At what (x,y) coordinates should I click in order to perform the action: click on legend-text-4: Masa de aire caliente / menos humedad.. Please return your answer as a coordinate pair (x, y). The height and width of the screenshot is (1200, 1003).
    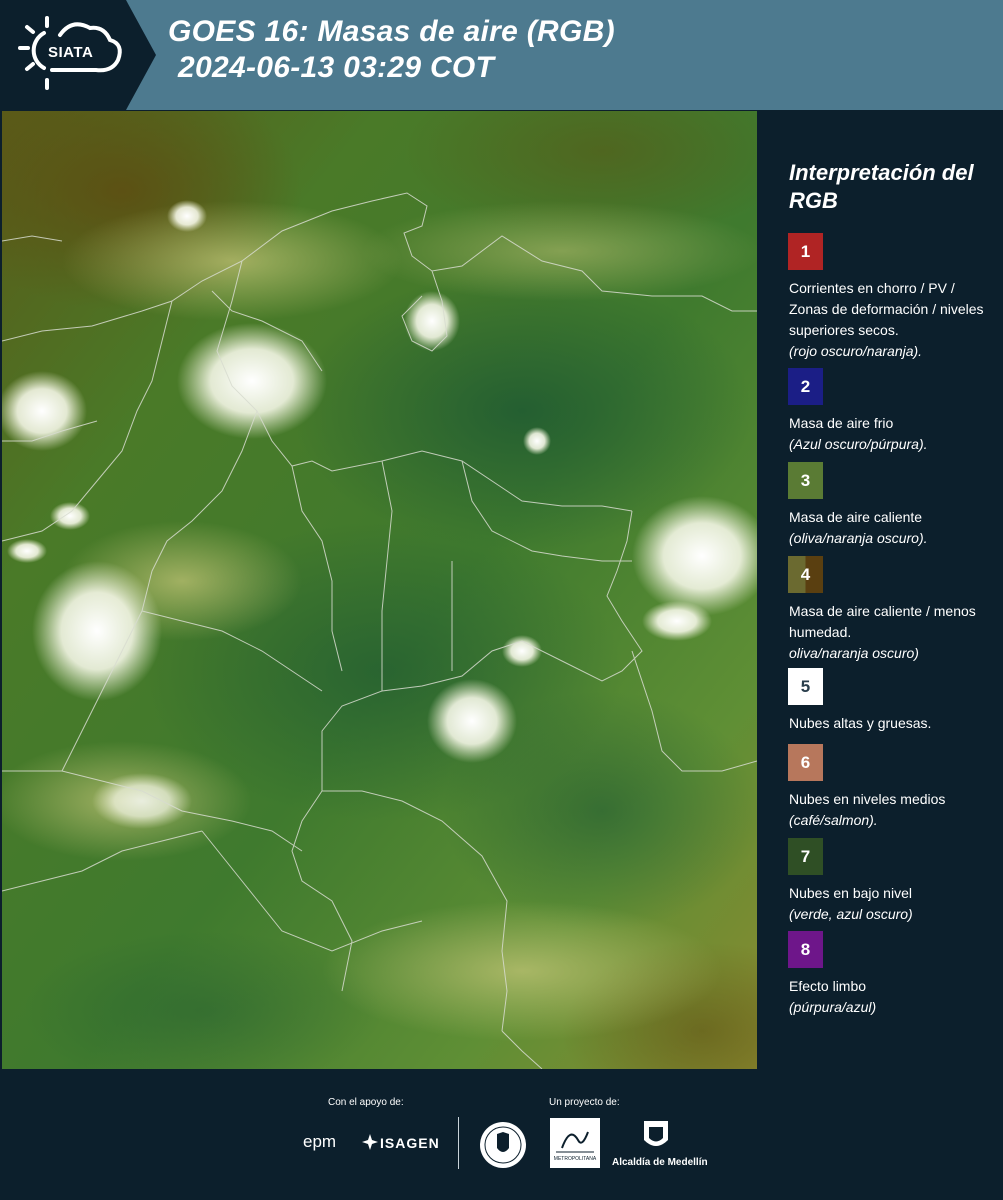
    Looking at the image, I should click on (882, 621).